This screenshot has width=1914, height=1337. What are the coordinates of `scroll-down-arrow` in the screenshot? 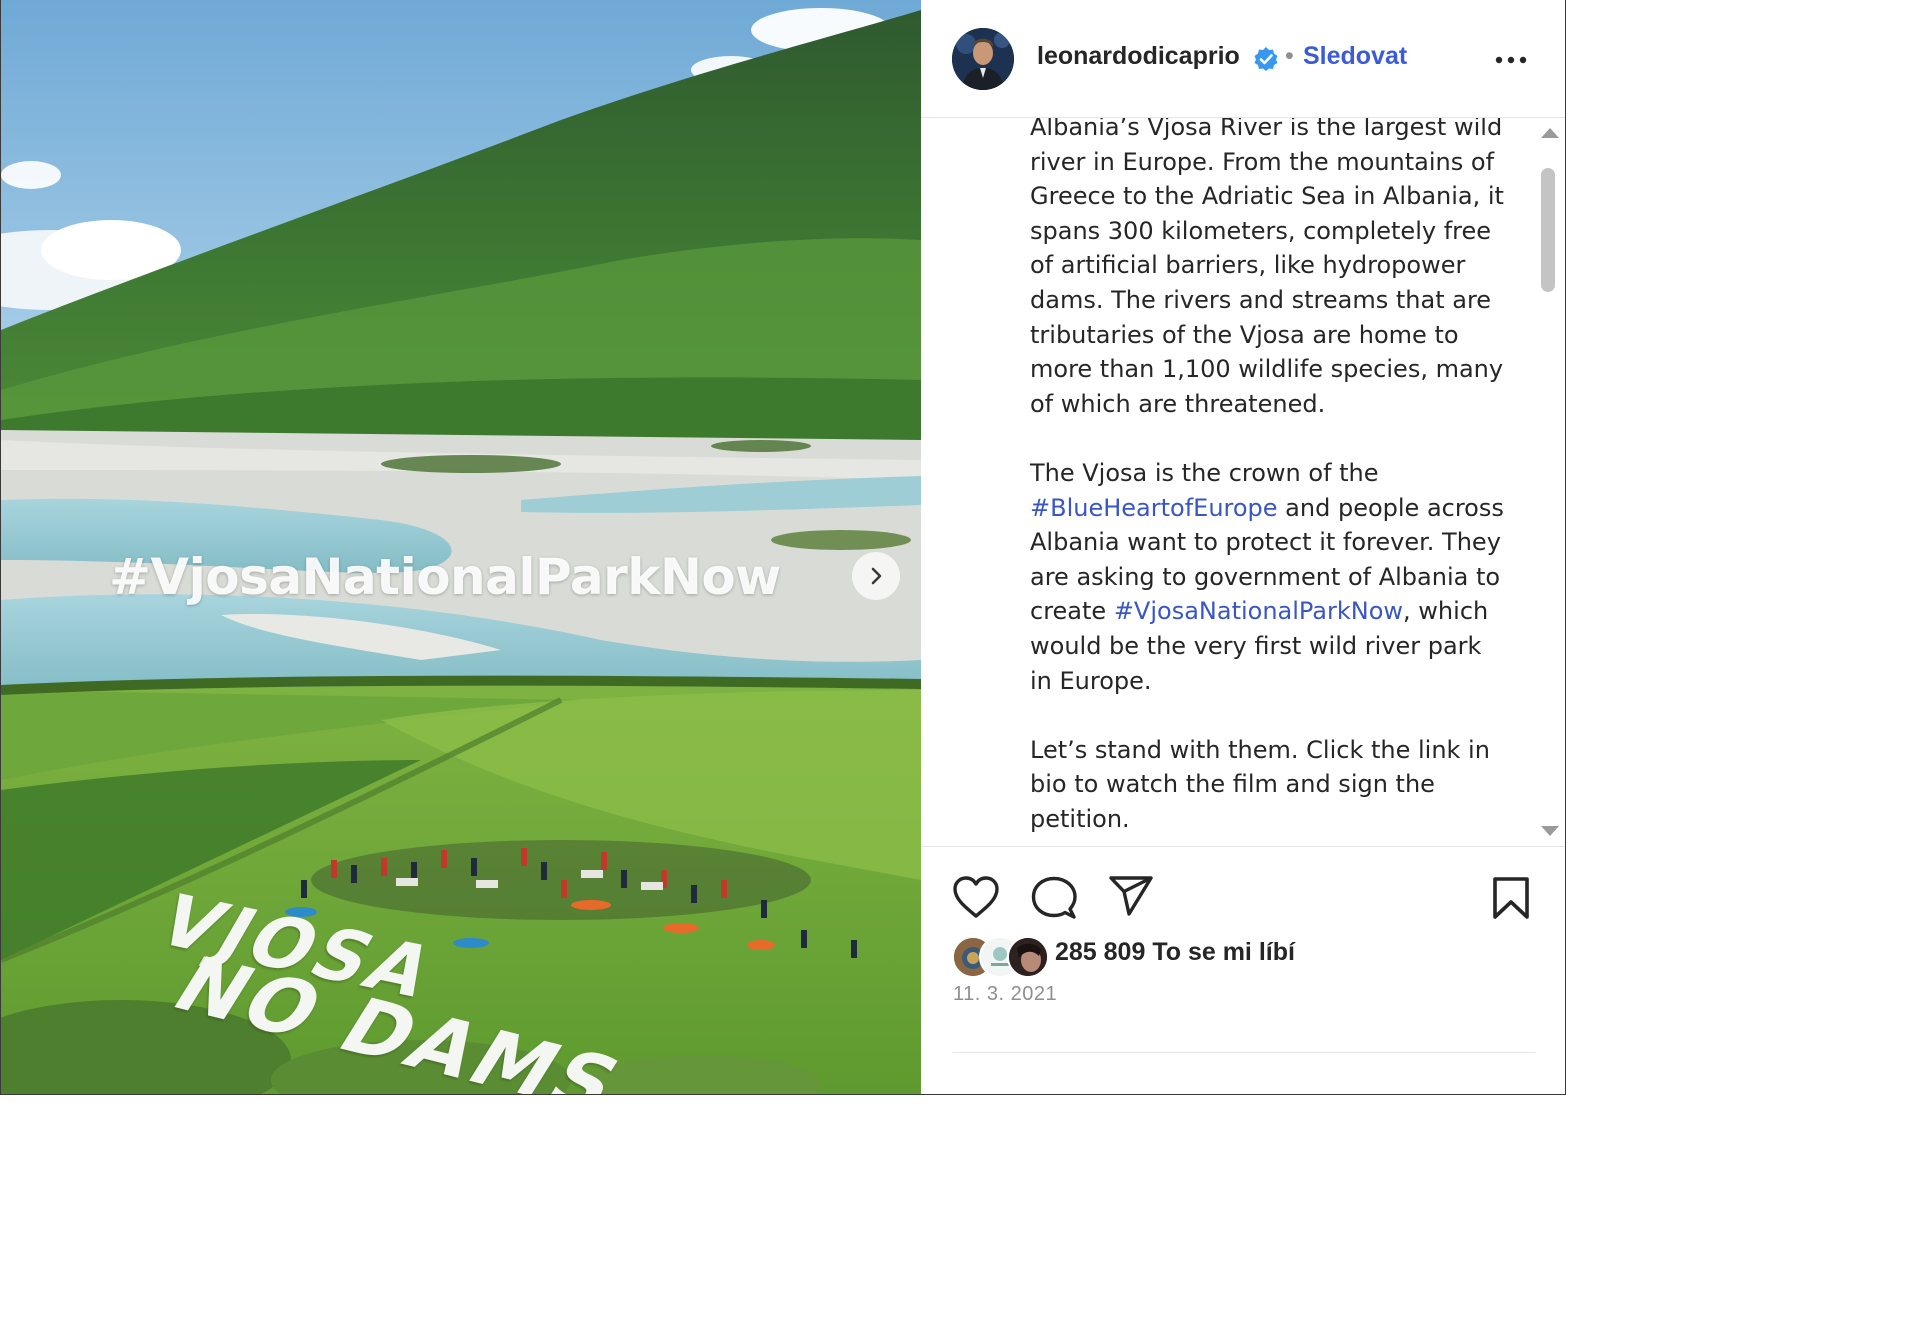 It's located at (1550, 831).